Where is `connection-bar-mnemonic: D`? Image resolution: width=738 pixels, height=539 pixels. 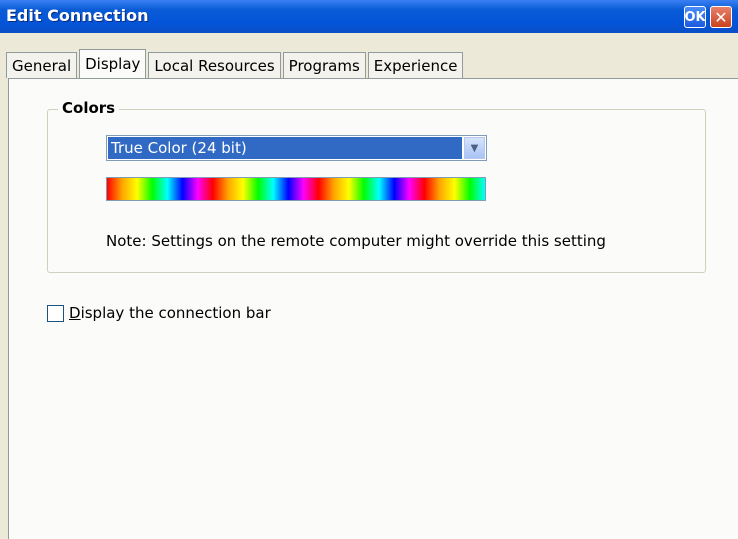
connection-bar-mnemonic: D is located at coordinates (75, 313).